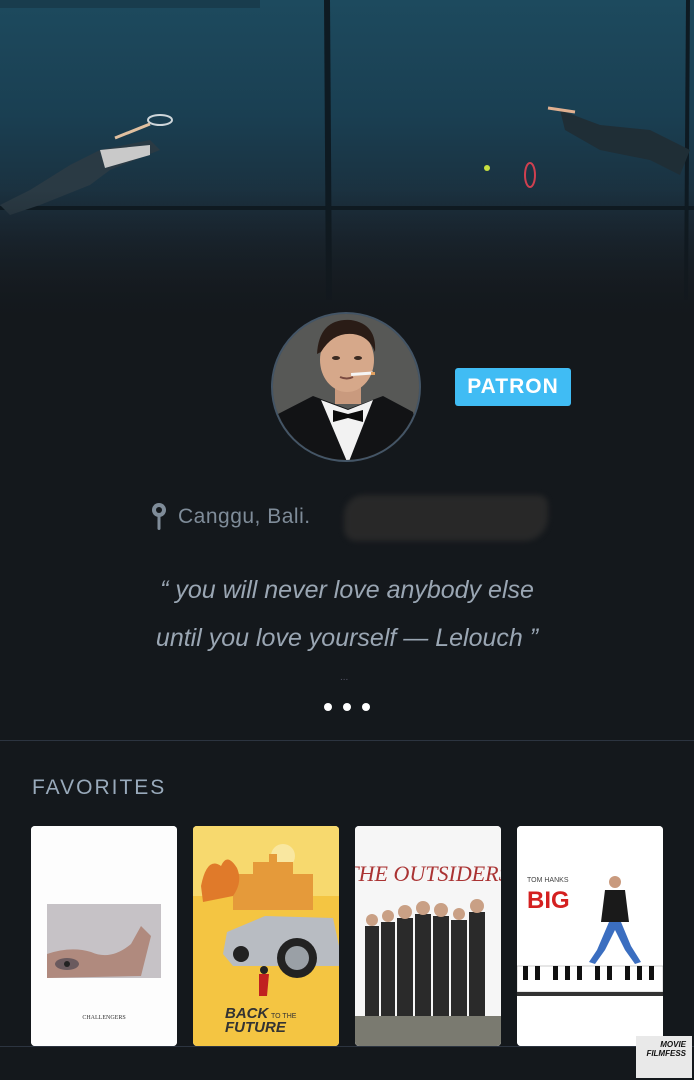  Describe the element at coordinates (666, 1053) in the screenshot. I see `watermark-line-2: FILMFESS` at that location.